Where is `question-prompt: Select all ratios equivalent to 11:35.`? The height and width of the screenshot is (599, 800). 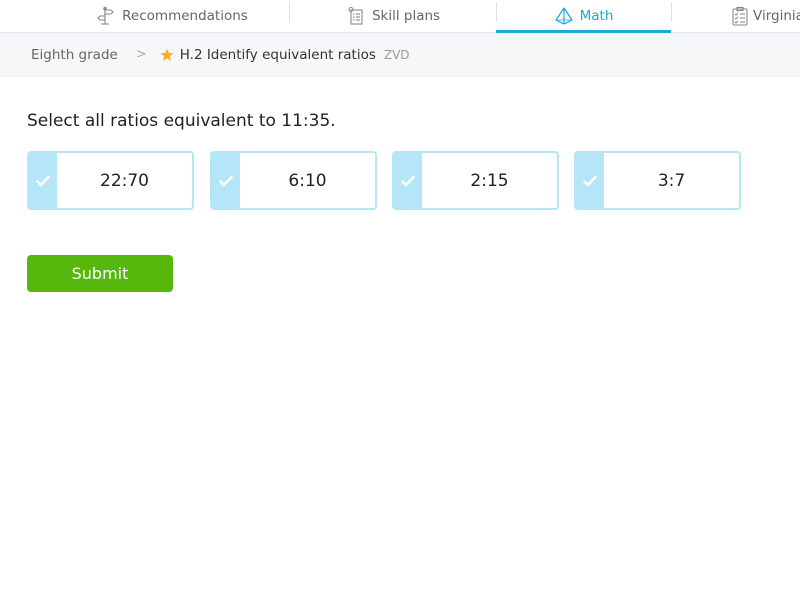 question-prompt: Select all ratios equivalent to 11:35. is located at coordinates (181, 121).